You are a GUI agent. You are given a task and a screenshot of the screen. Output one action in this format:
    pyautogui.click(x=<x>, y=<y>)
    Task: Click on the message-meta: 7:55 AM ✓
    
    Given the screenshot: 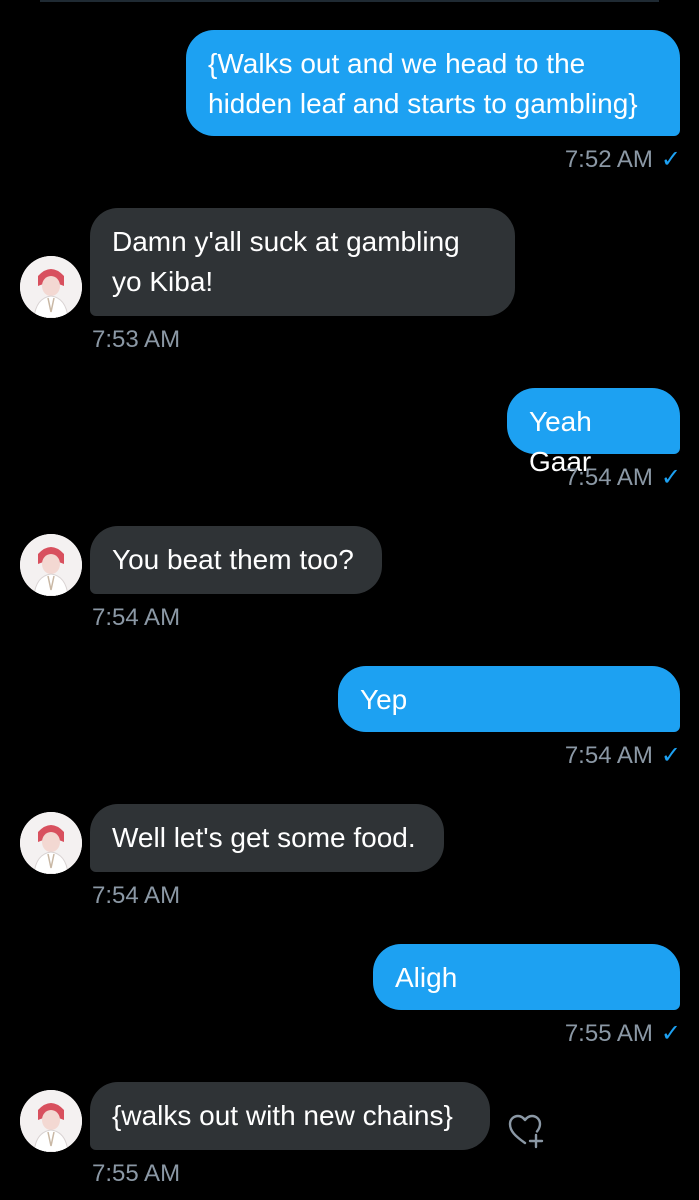 What is the action you would take?
    pyautogui.click(x=623, y=1034)
    